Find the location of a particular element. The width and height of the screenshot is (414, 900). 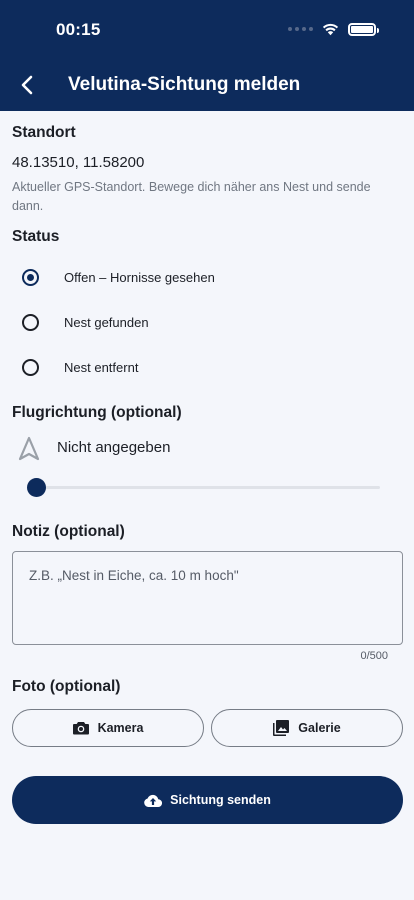

direction-heading: Flugrichtung (optional) is located at coordinates (97, 412).